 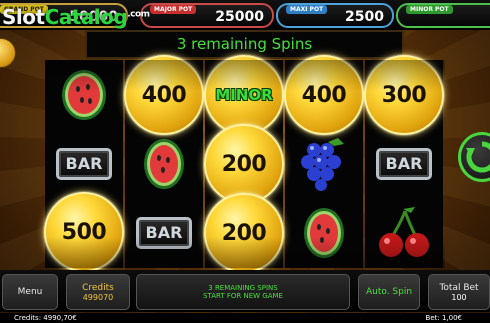 What do you see at coordinates (45, 318) in the screenshot?
I see `status-credits: Credits: 4990,70€` at bounding box center [45, 318].